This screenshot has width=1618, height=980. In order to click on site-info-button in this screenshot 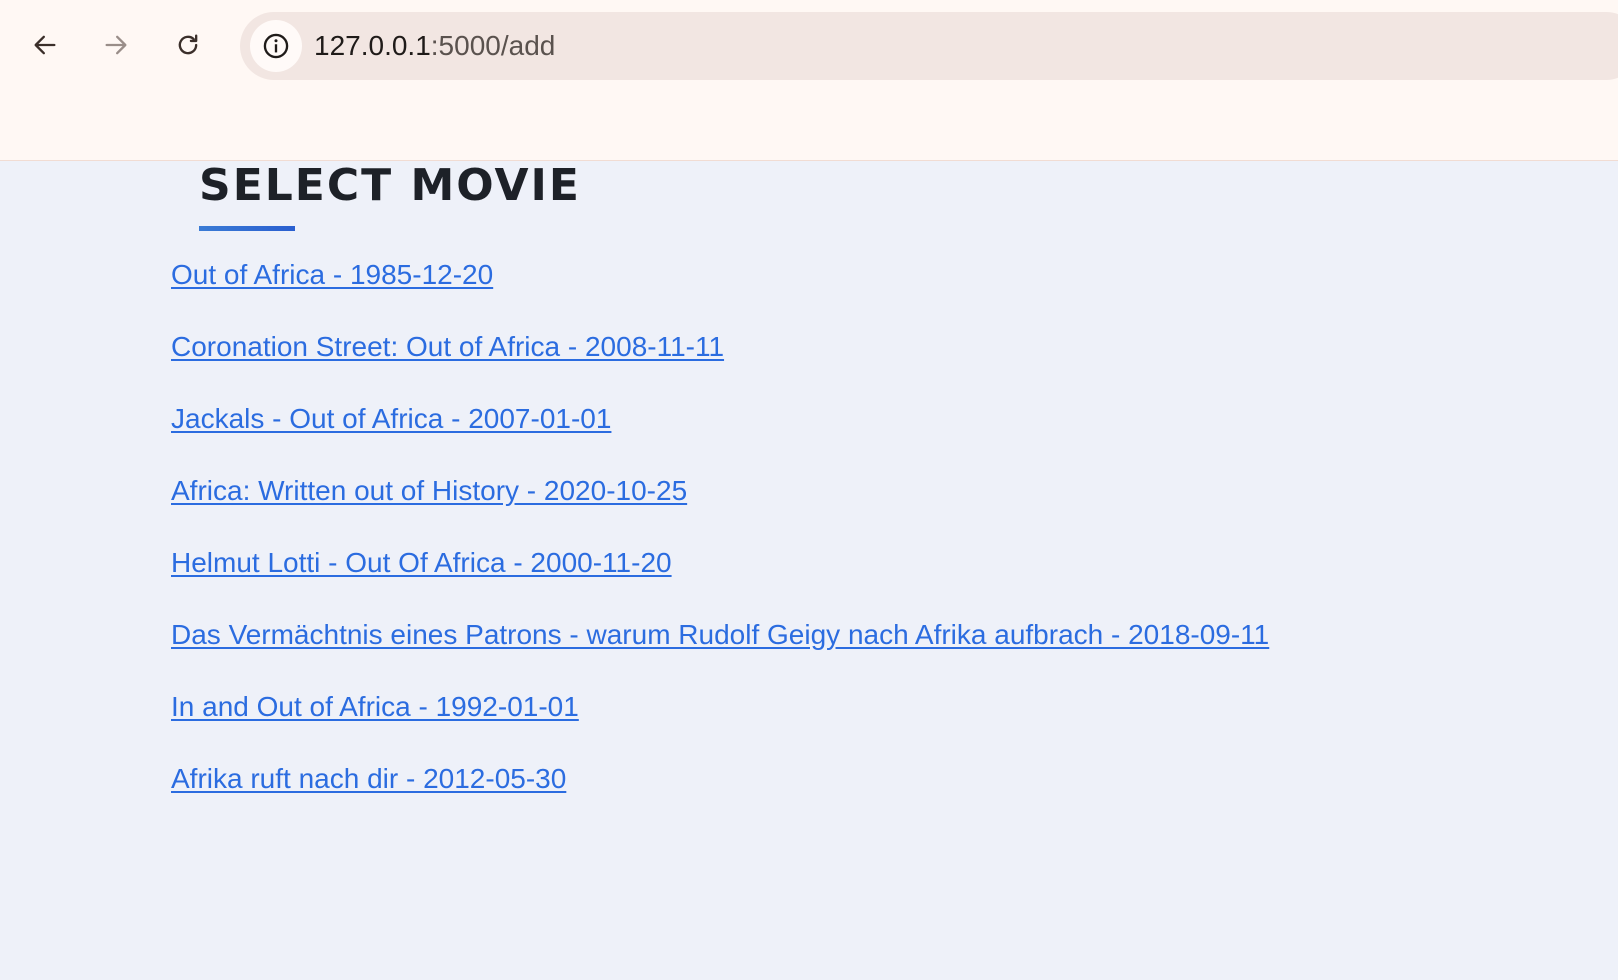, I will do `click(276, 46)`.